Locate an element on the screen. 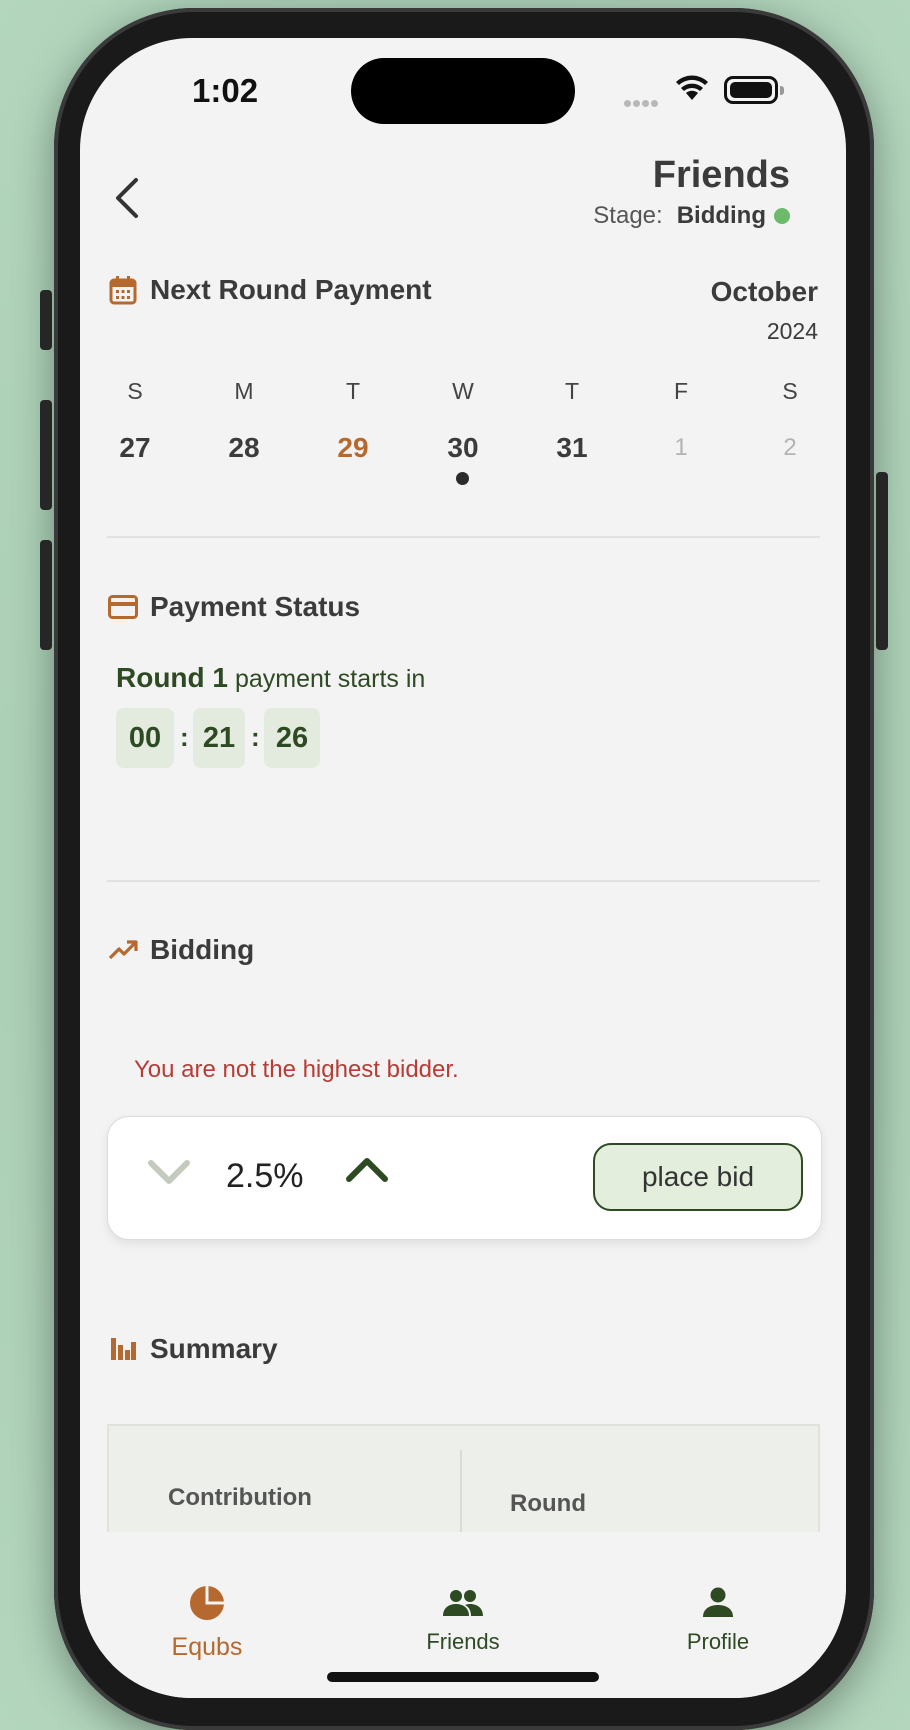 The image size is (910, 1730). calendar-day-payment: 30 is located at coordinates (463, 448).